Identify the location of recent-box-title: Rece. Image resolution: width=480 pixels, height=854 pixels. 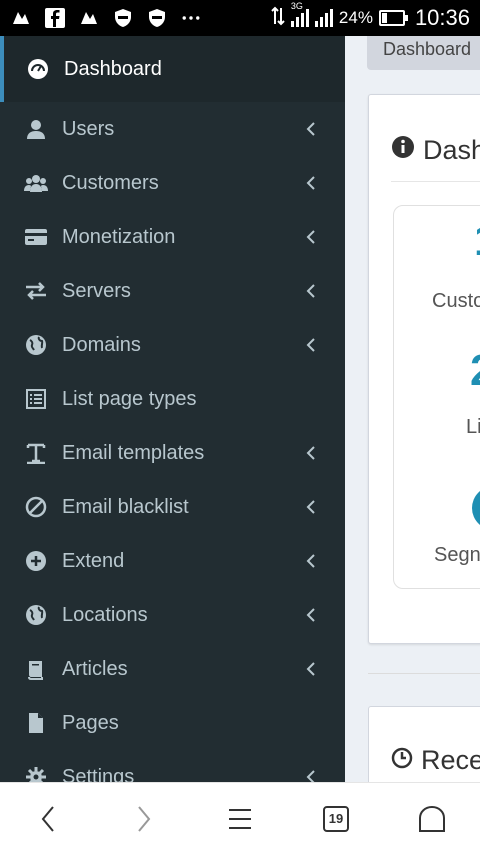
(435, 760).